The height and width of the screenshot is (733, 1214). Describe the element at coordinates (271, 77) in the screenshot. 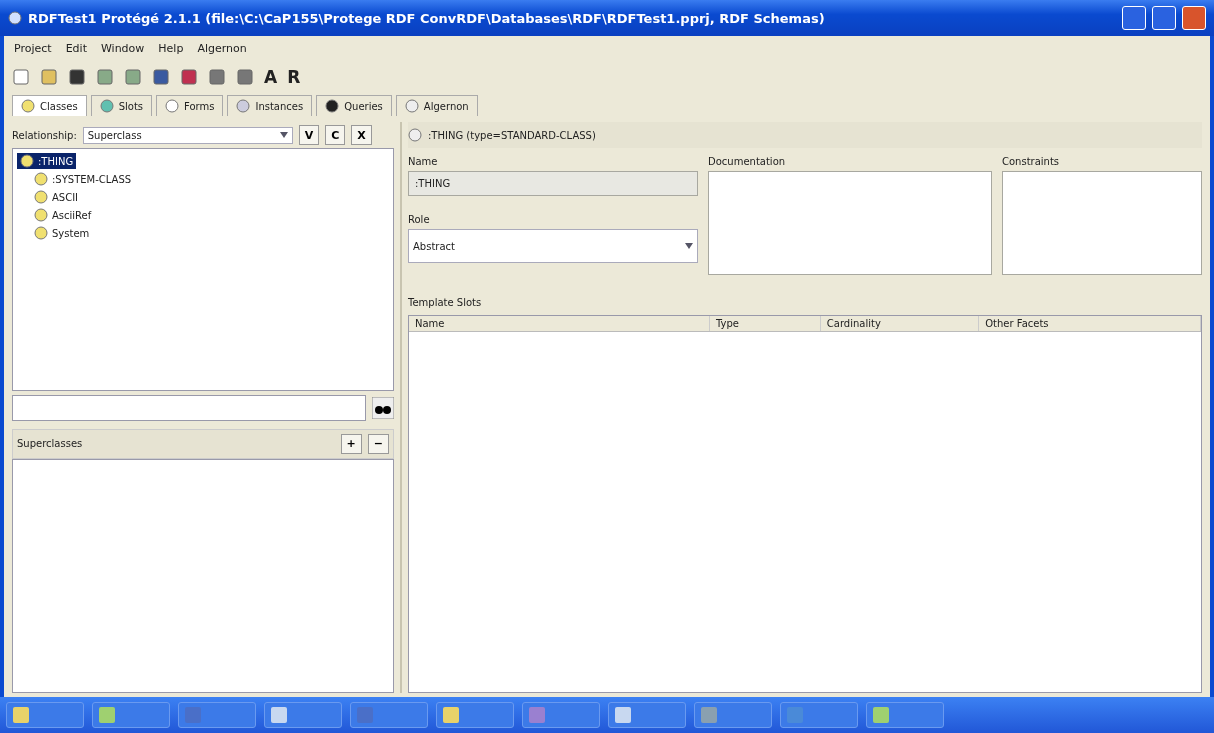

I see `toolbar-letter: A` at that location.